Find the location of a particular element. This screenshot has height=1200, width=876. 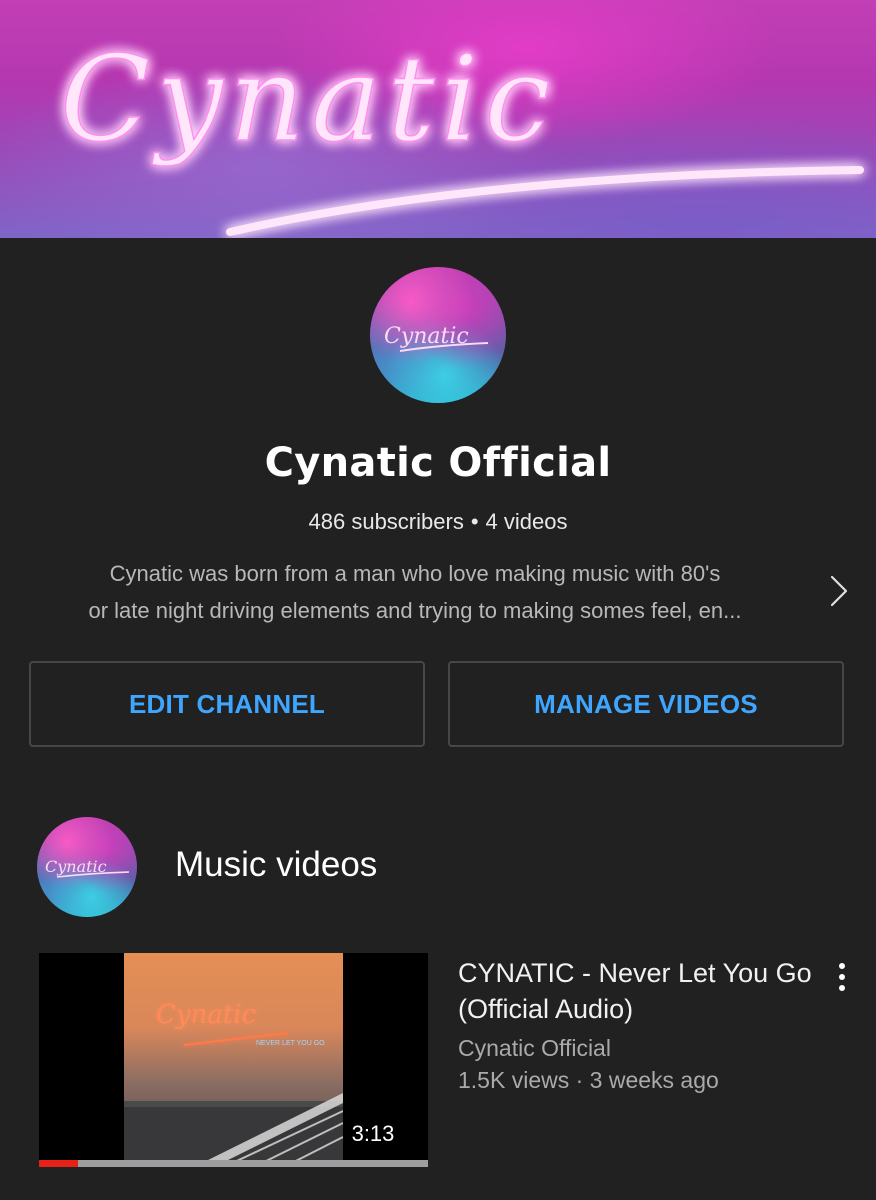

channel-stats: 486 subscribers • 4 videos is located at coordinates (438, 522).